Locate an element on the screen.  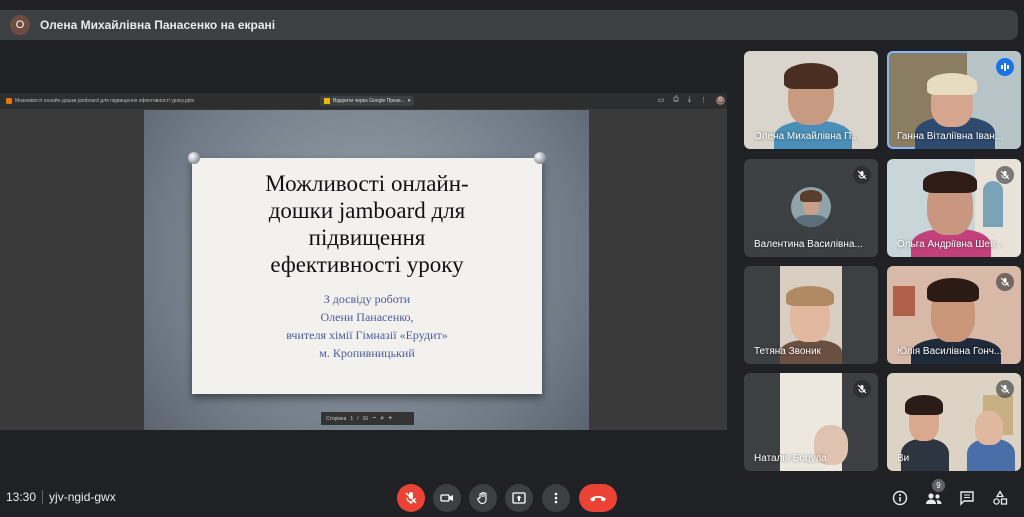
activities-button is located at coordinates (1000, 498).